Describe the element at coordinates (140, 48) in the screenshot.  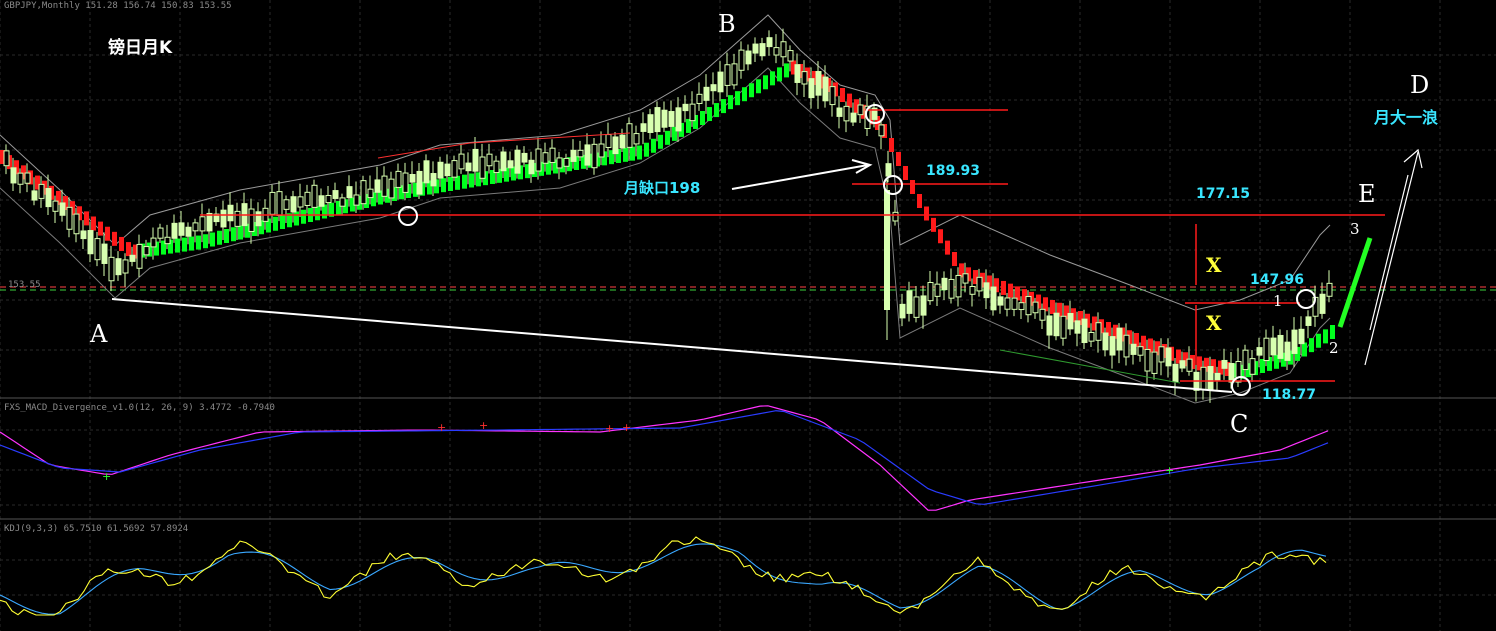
I see `chart-title-annotation: 镑日月K` at that location.